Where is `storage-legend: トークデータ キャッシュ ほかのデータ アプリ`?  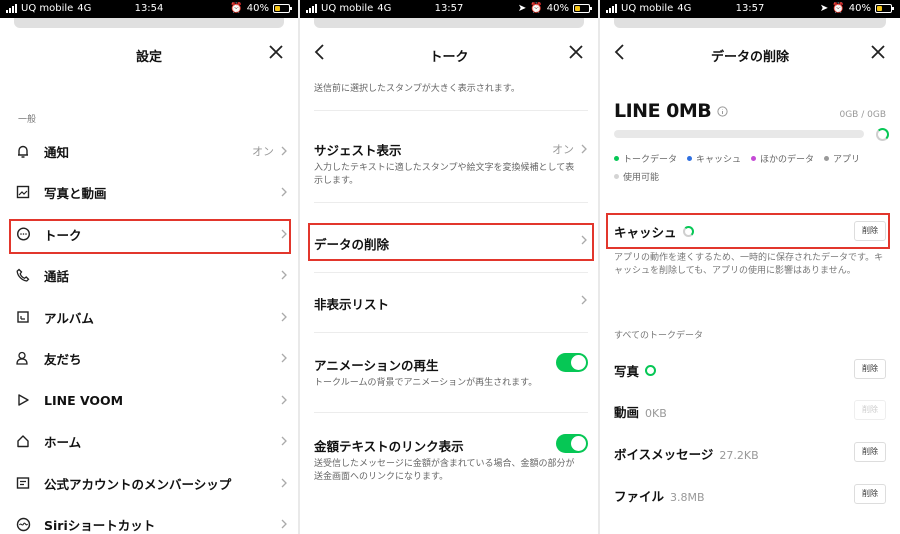
storage-legend: トークデータ キャッシュ ほかのデータ アプリ is located at coordinates (754, 158).